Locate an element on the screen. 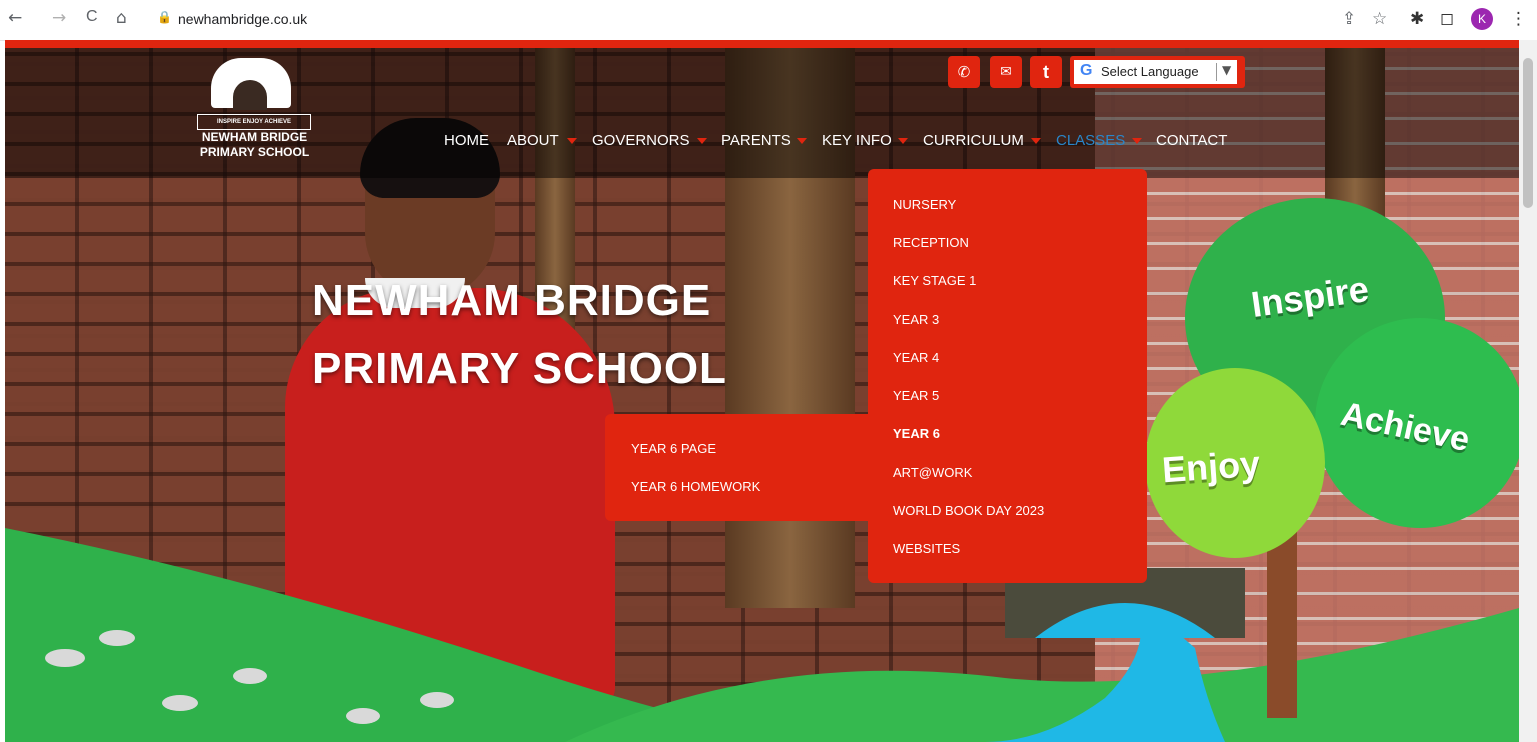 This screenshot has width=1537, height=742. home-icon: ⌂ is located at coordinates (121, 18).